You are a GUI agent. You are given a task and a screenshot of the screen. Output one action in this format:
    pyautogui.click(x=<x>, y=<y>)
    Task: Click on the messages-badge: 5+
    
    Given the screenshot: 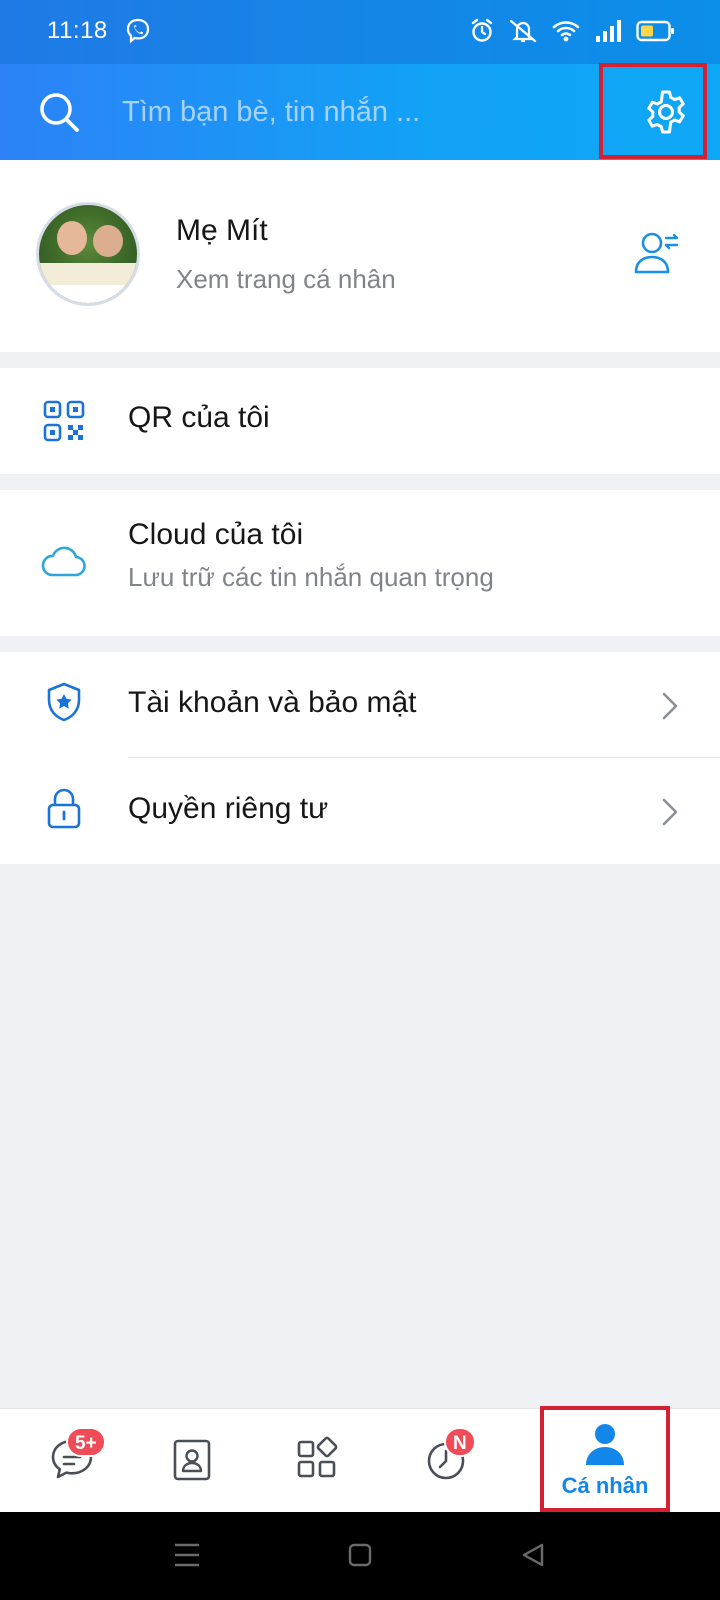 What is the action you would take?
    pyautogui.click(x=86, y=1442)
    